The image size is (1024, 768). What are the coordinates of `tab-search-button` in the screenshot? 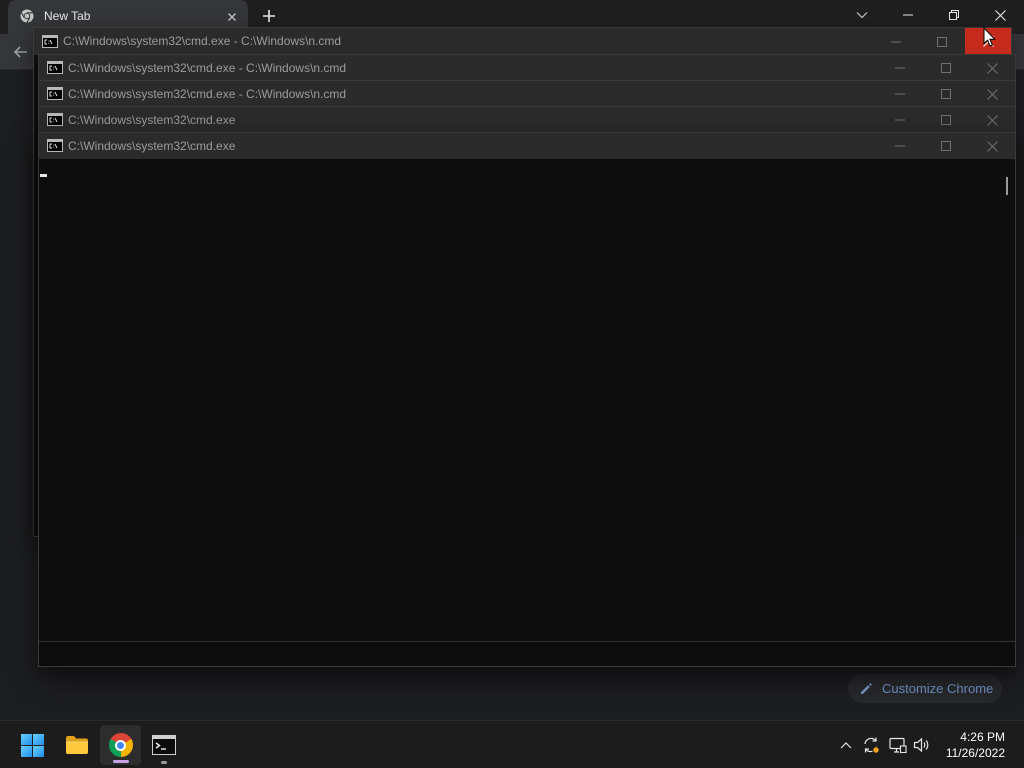 It's located at (862, 15).